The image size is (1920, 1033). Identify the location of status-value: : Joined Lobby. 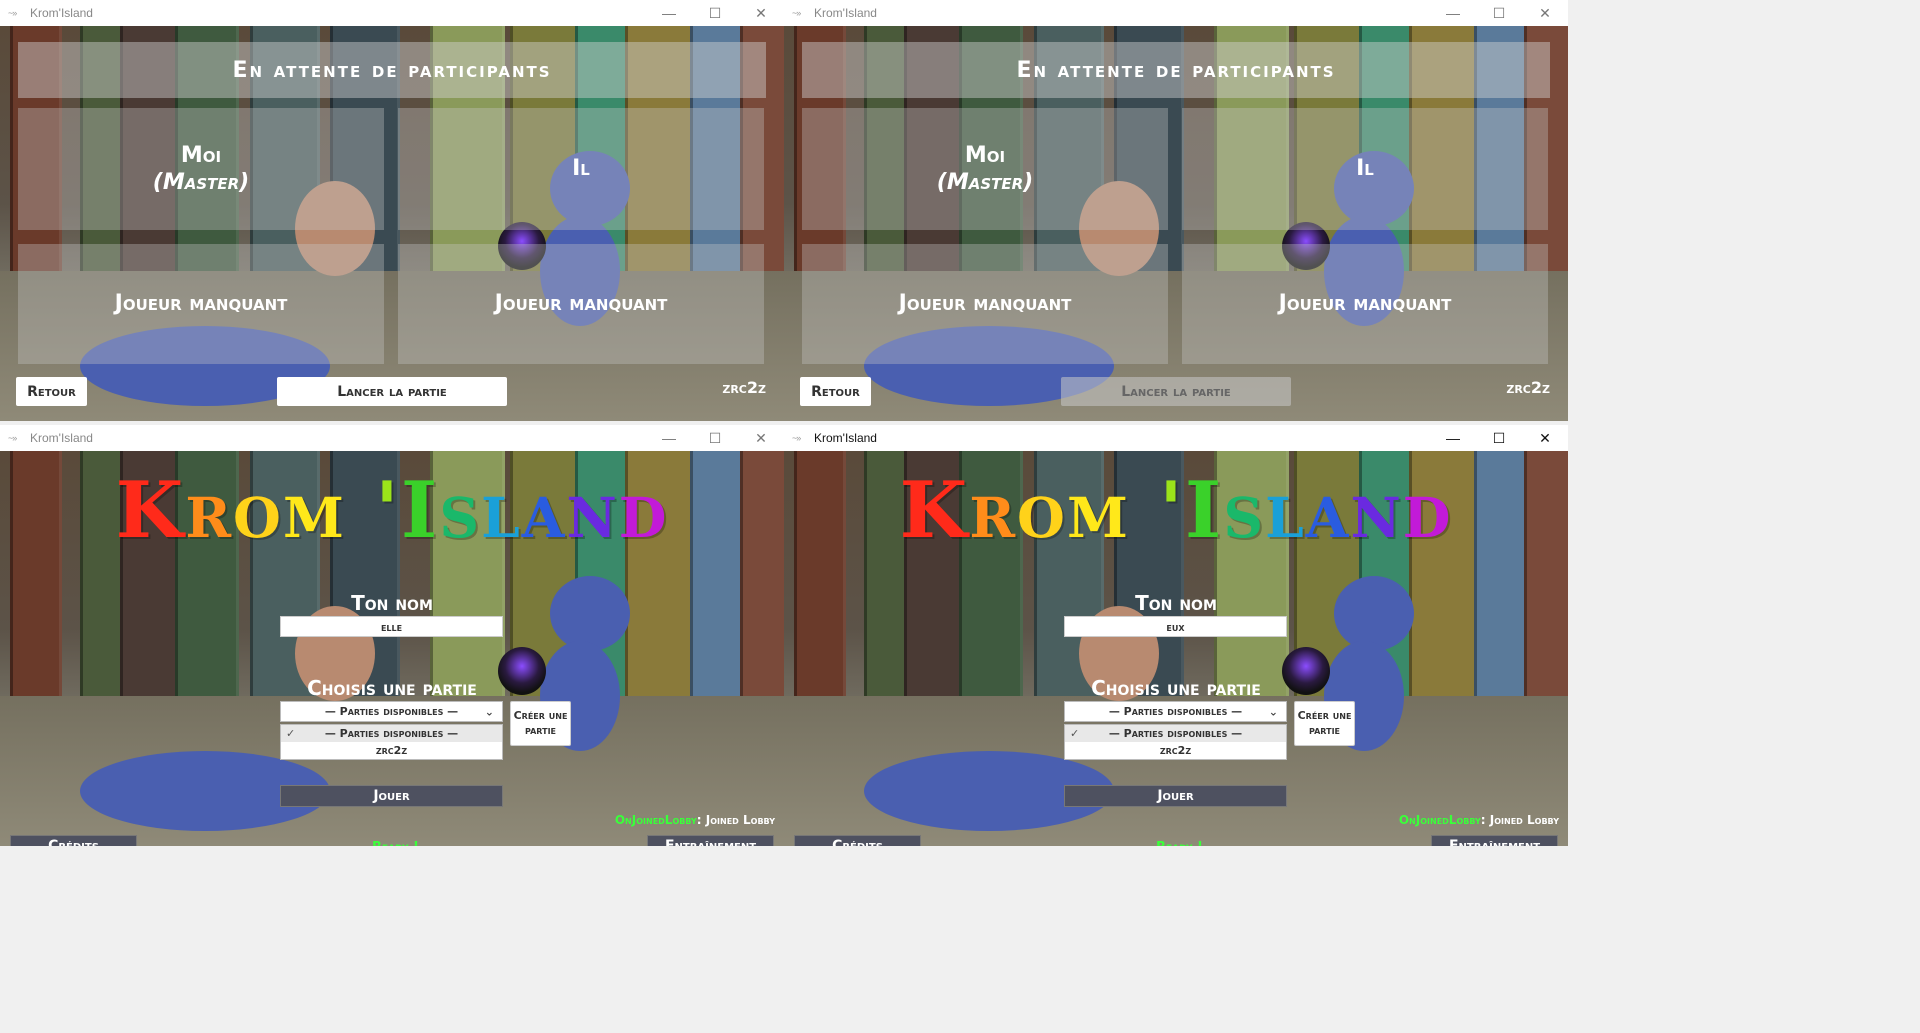
(735, 820).